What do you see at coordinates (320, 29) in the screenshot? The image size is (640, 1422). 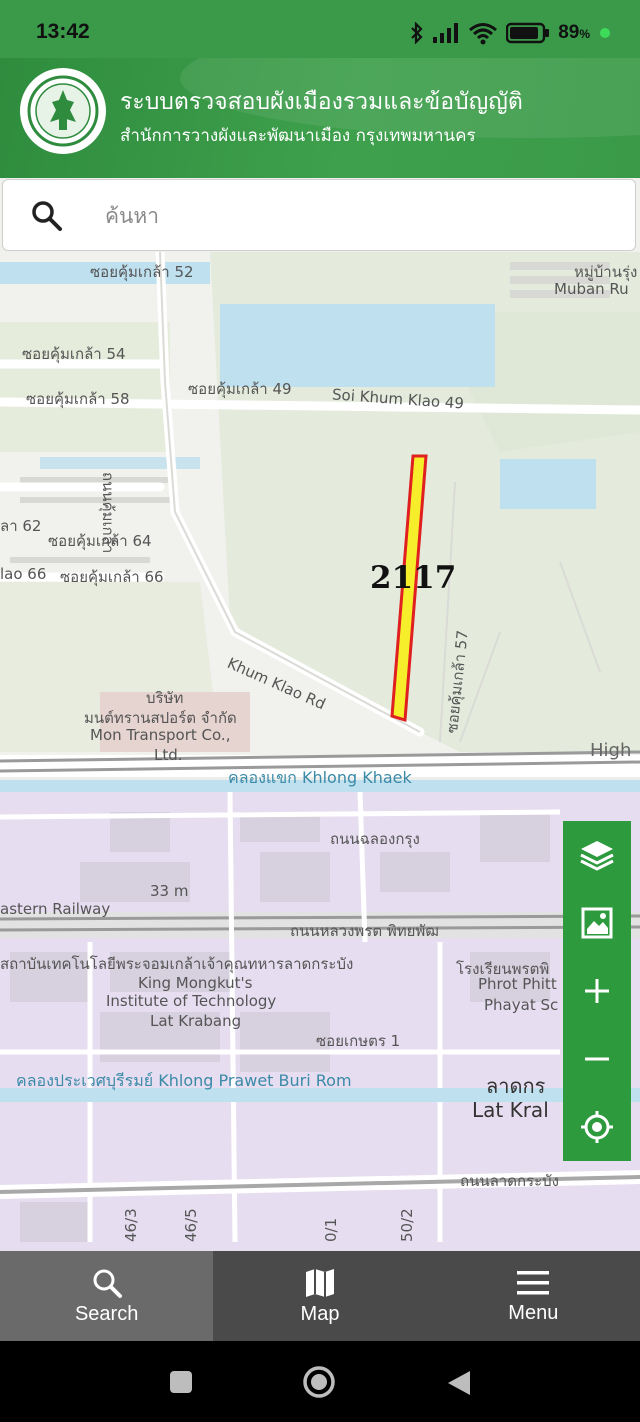 I see `status-bar: 13:42 89%` at bounding box center [320, 29].